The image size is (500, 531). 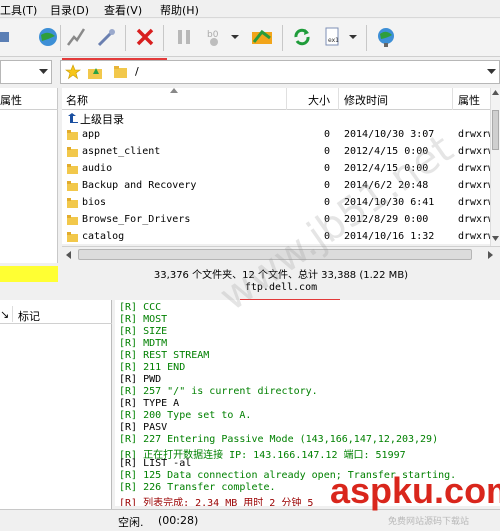 I want to click on table-row: bios 0 2014/10/30 6:41 drwxrwxr, so click(x=276, y=203).